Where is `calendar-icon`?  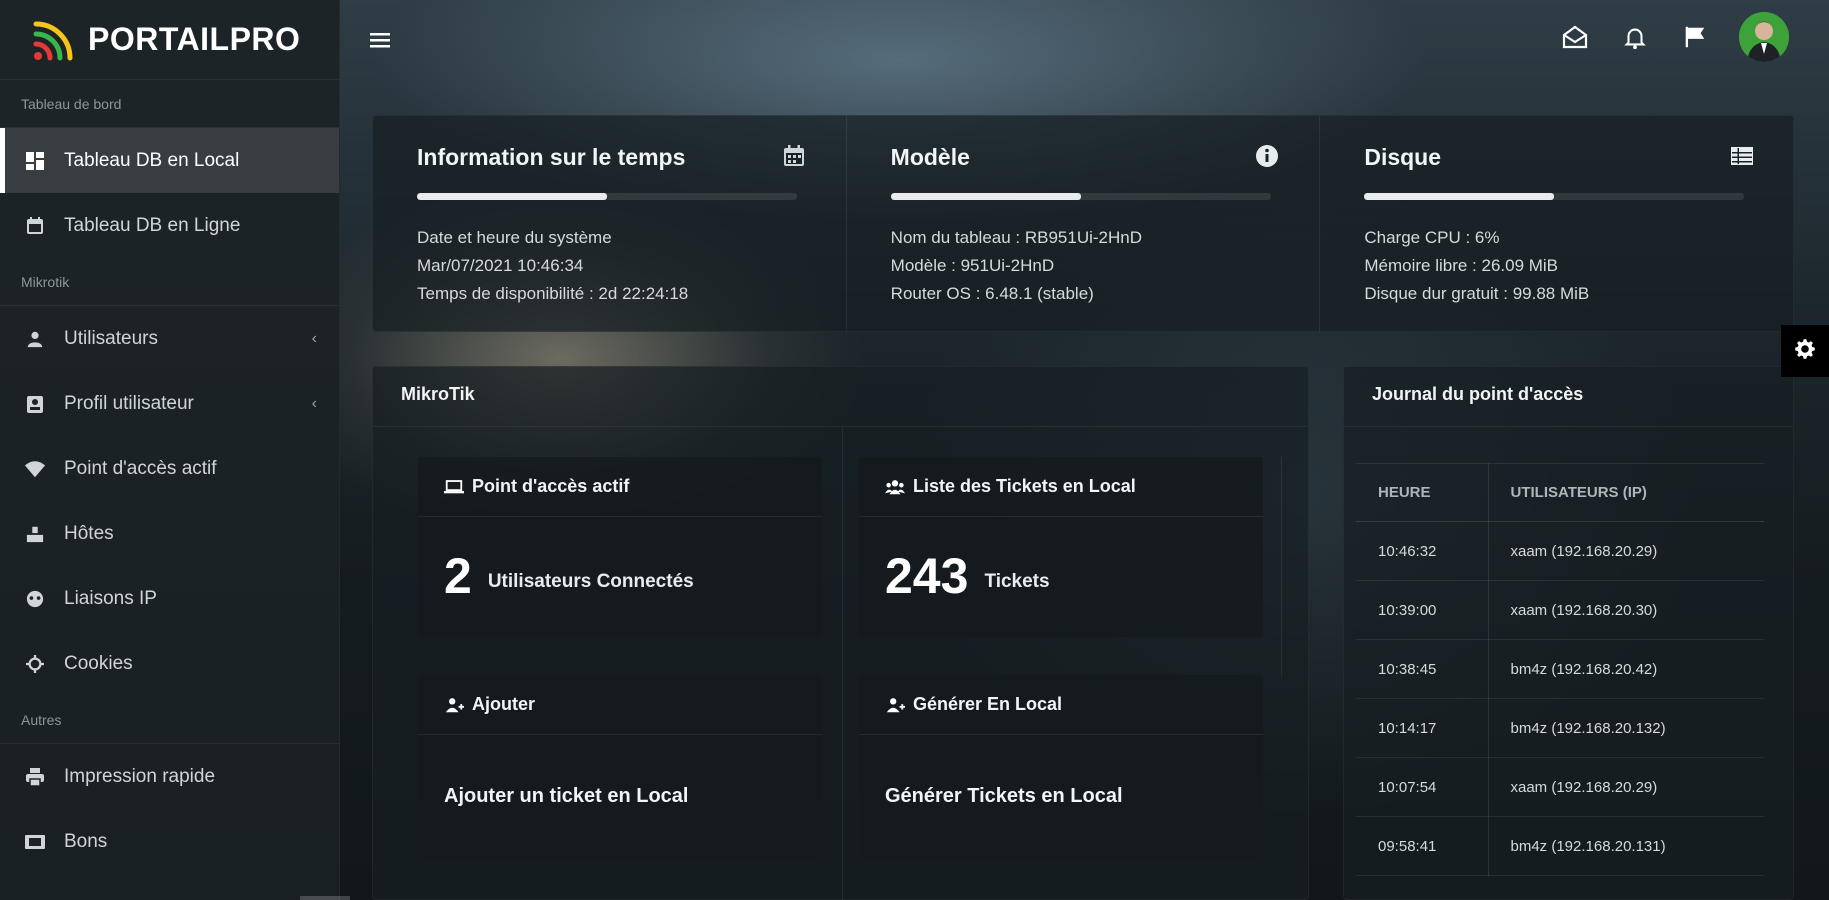 calendar-icon is located at coordinates (35, 226).